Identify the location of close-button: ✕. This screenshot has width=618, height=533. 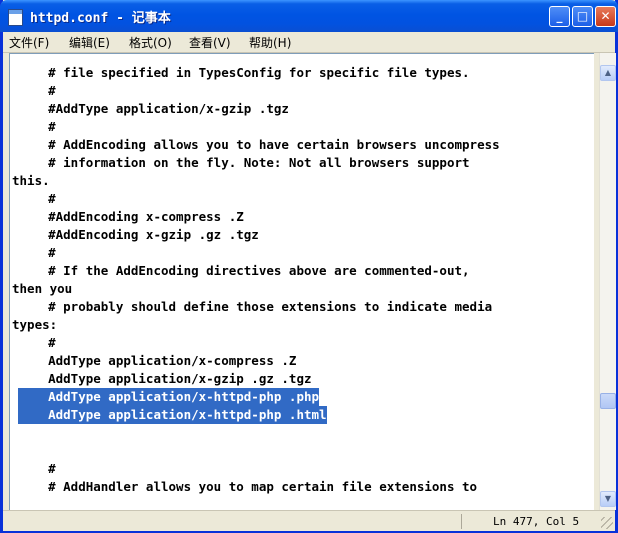
(605, 16).